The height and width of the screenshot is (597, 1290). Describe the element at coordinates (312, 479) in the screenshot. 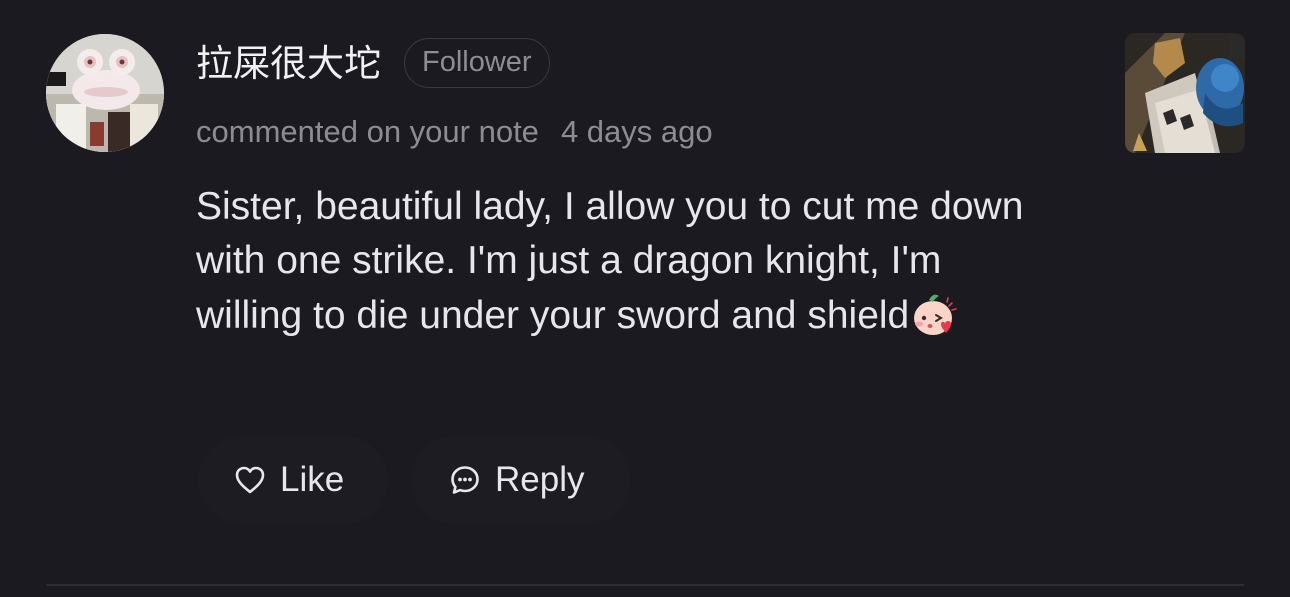

I see `like-label: Like` at that location.